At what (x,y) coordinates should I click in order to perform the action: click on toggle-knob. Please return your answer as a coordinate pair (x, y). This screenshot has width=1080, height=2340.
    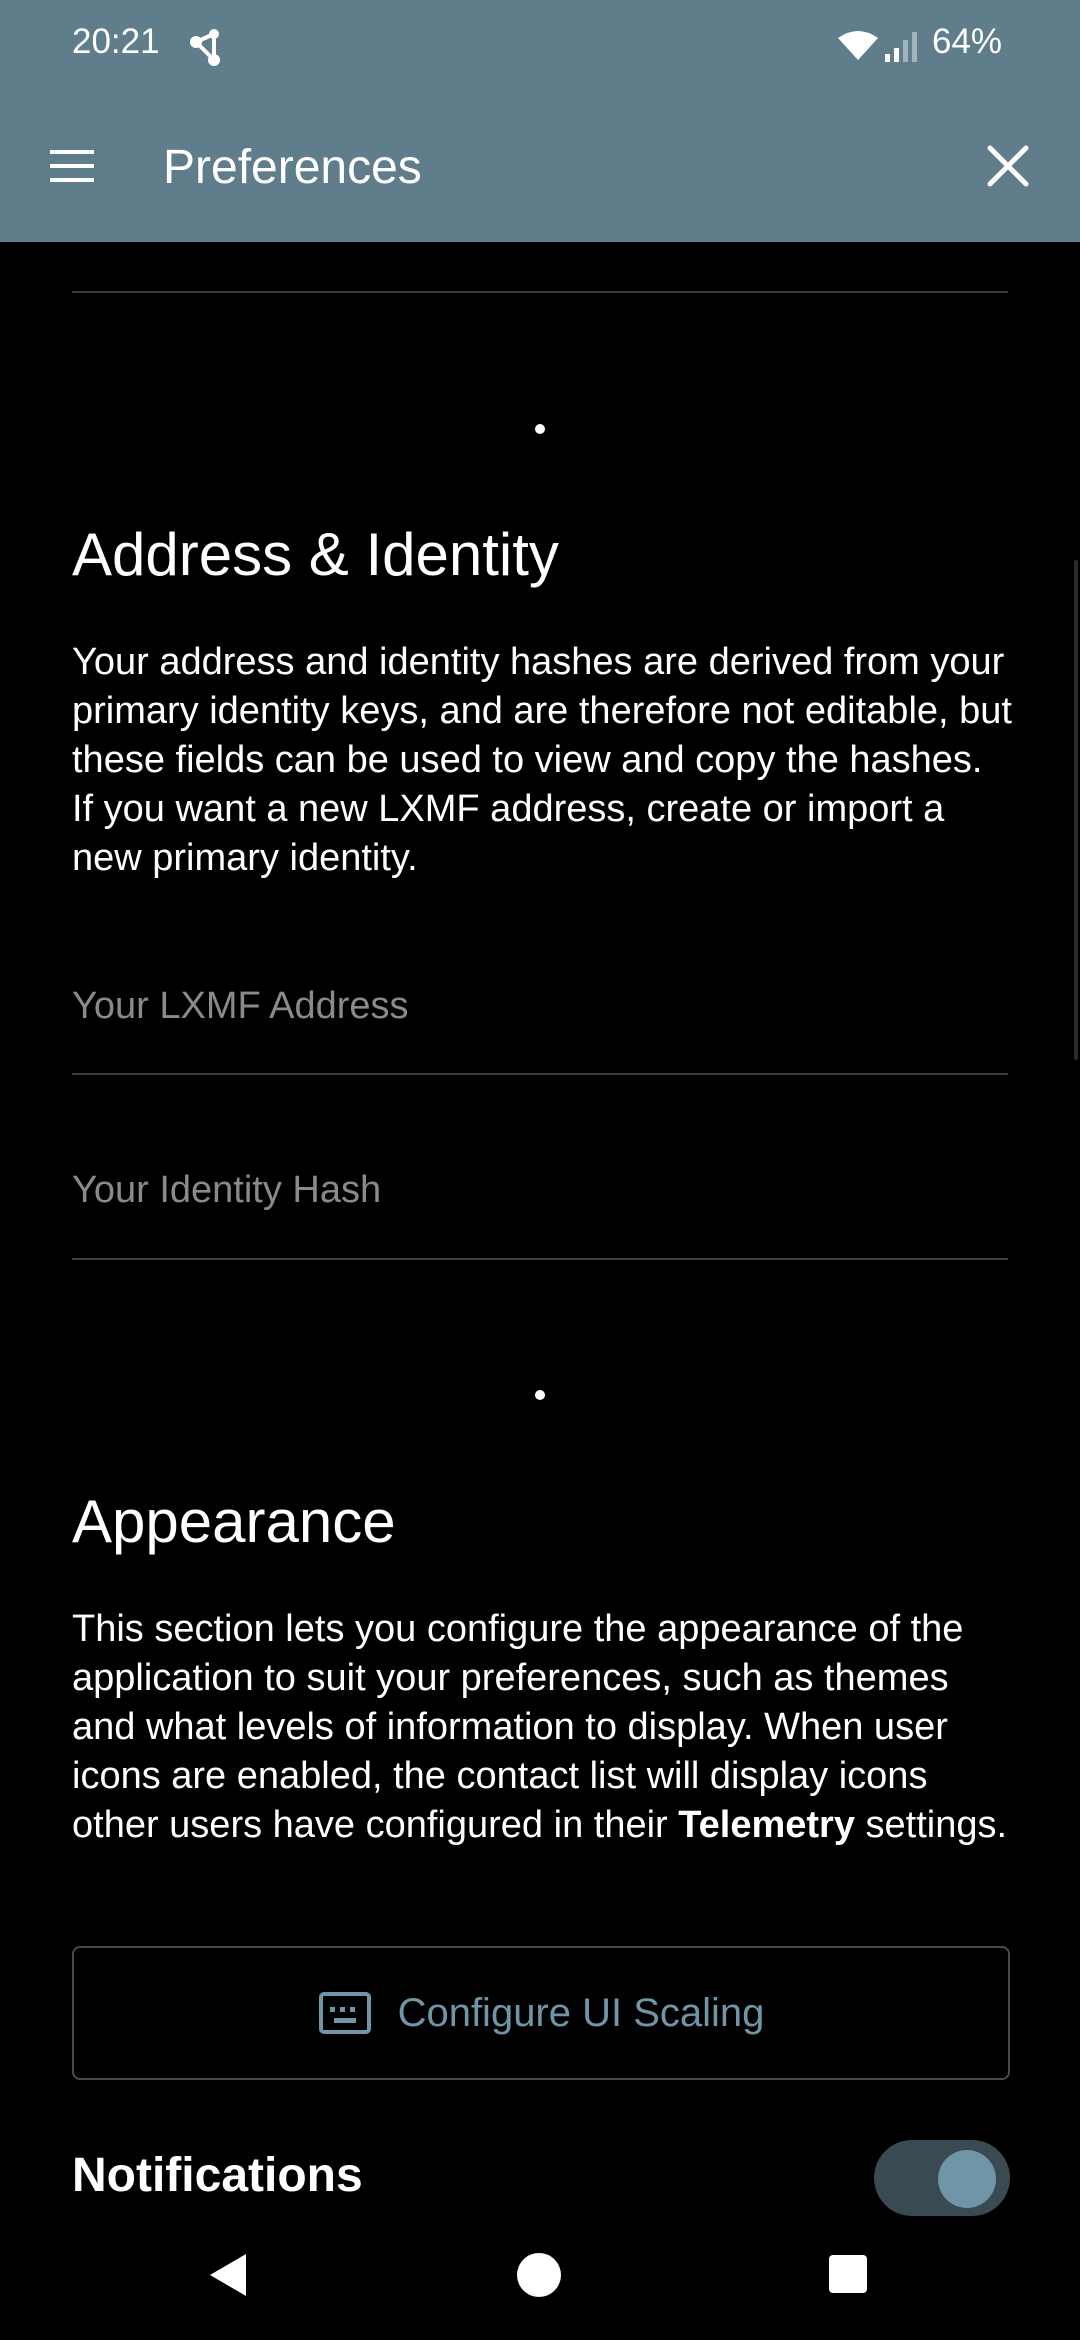
    Looking at the image, I should click on (967, 2179).